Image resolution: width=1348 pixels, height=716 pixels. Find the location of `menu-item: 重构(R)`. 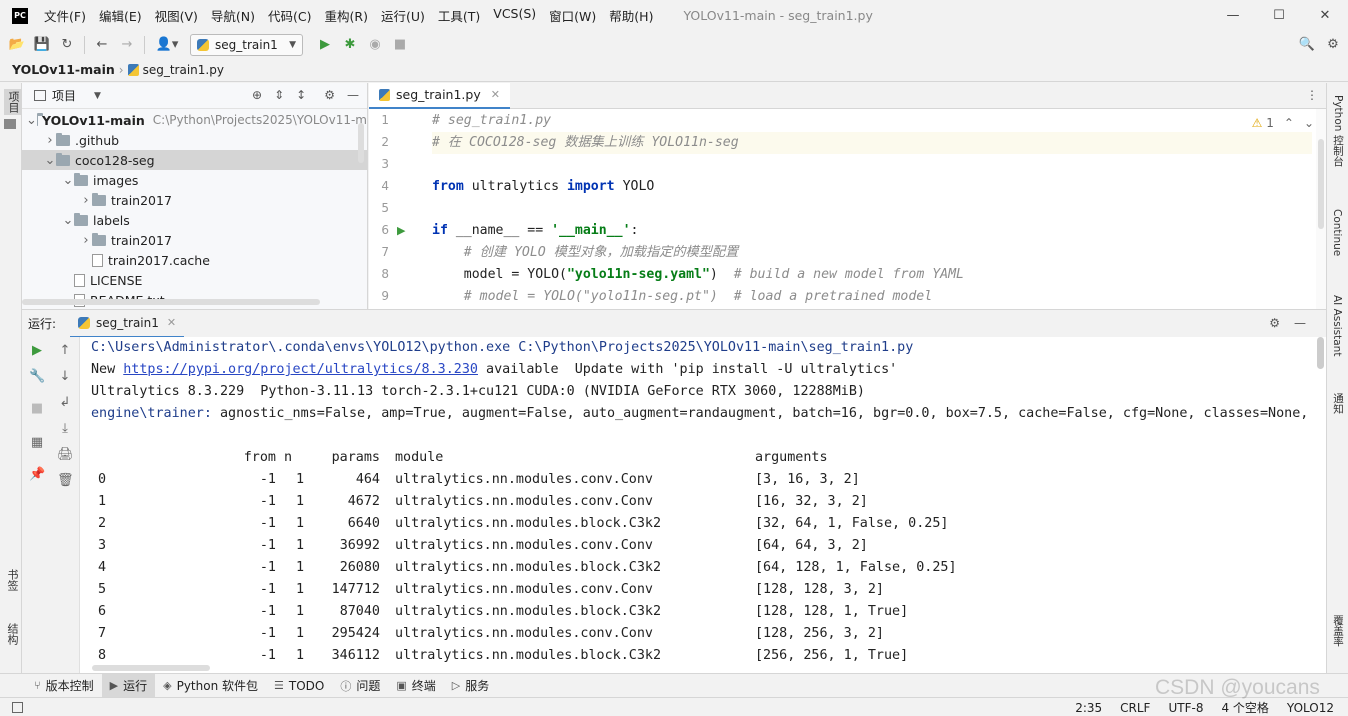

menu-item: 重构(R) is located at coordinates (346, 15).